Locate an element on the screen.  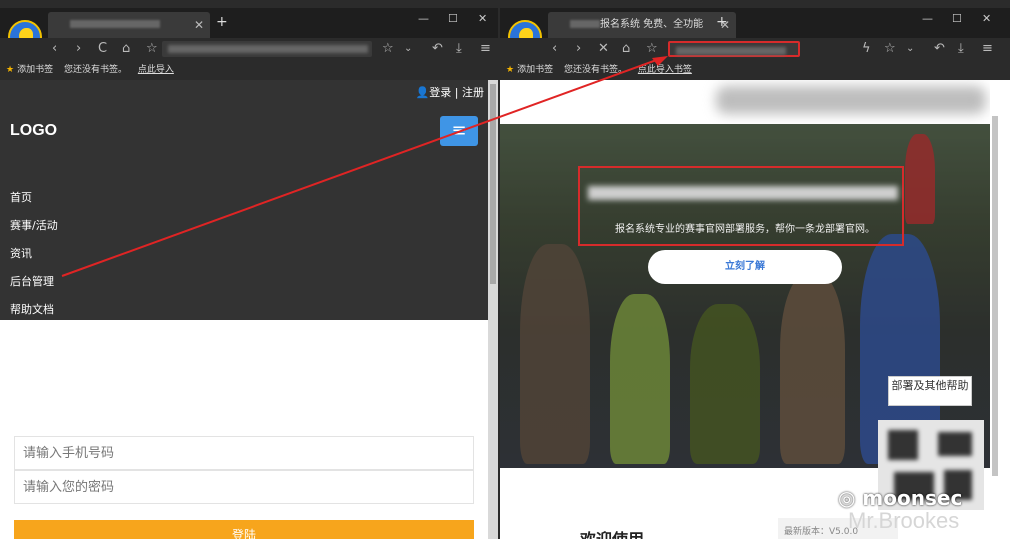
watermark-author: Mr.Brookes is located at coordinates (904, 520).